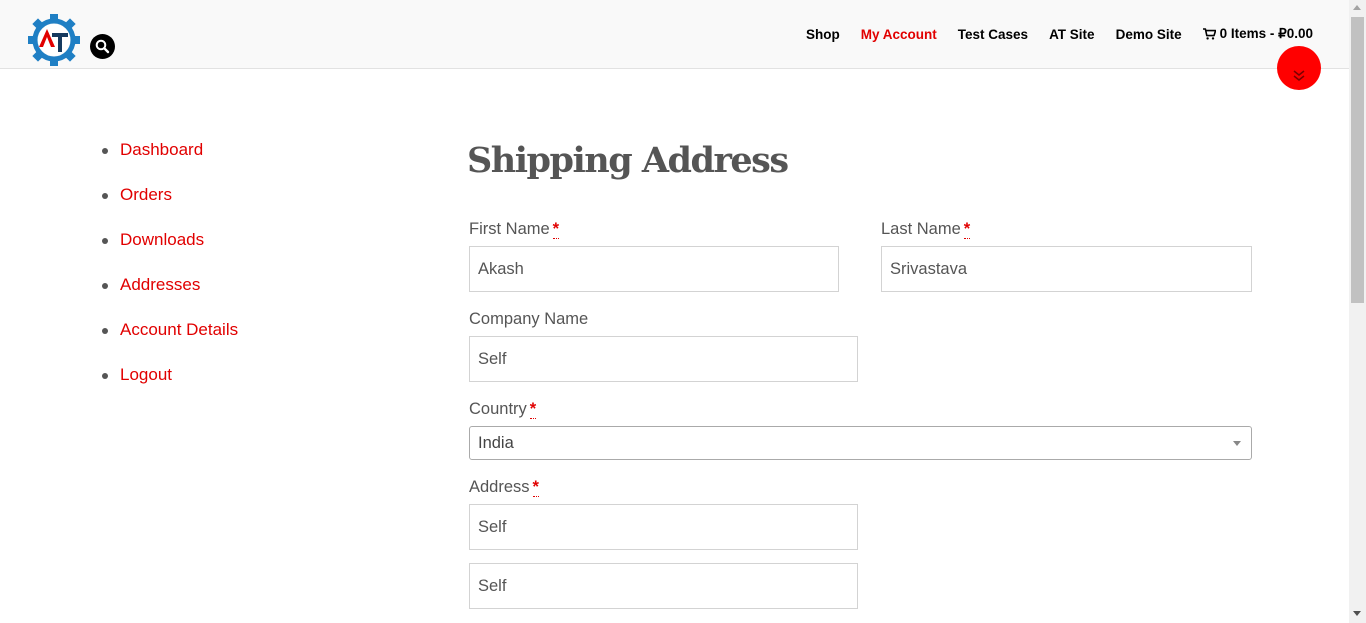 The image size is (1366, 623). I want to click on last-name-label-text: Last Name, so click(921, 229).